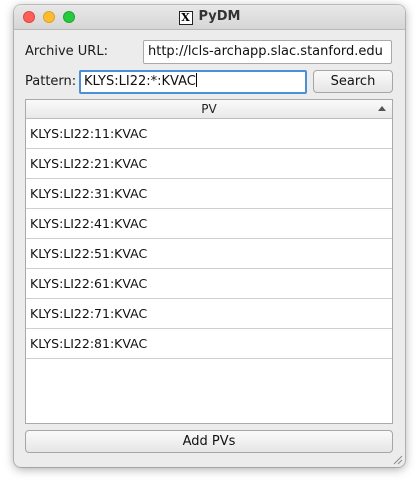 The image size is (418, 487). Describe the element at coordinates (382, 108) in the screenshot. I see `sort-ascending-icon` at that location.